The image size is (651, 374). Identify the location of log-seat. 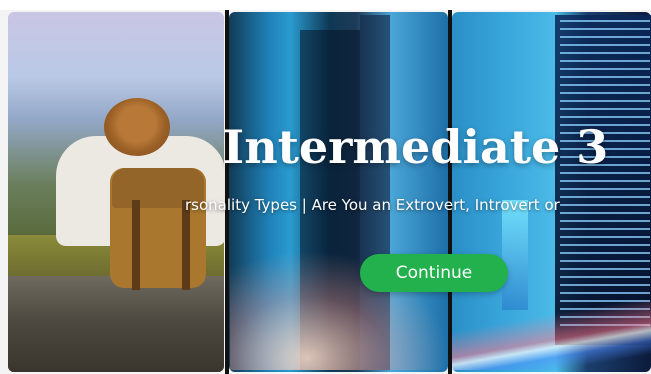
(116, 324).